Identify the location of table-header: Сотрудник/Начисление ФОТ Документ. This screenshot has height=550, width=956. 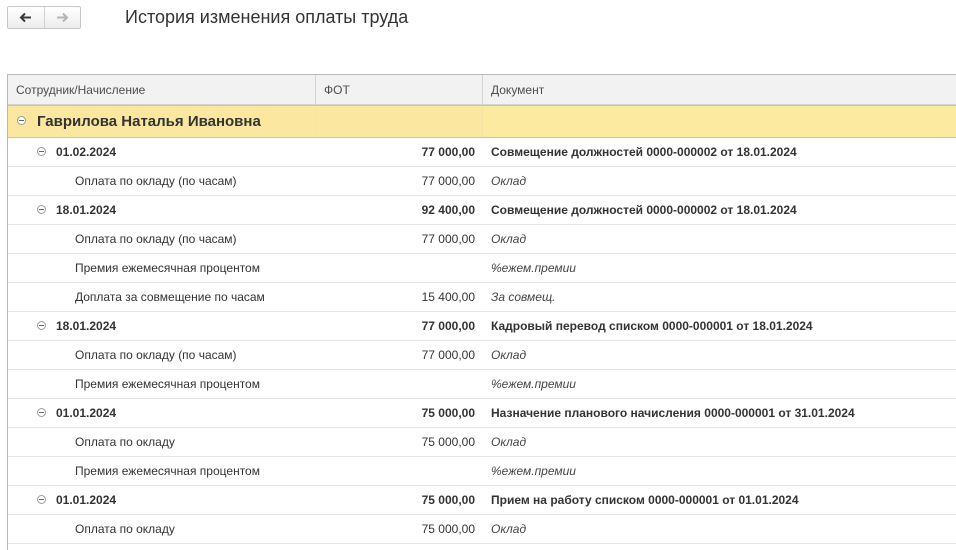
(482, 90).